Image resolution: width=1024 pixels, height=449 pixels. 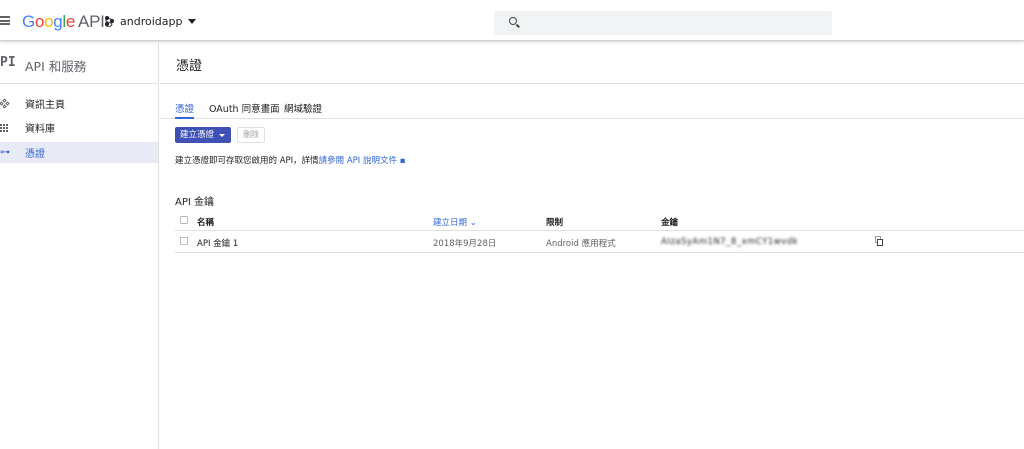 What do you see at coordinates (79, 103) in the screenshot?
I see `sidebar-item-dashboard: 資訊主頁` at bounding box center [79, 103].